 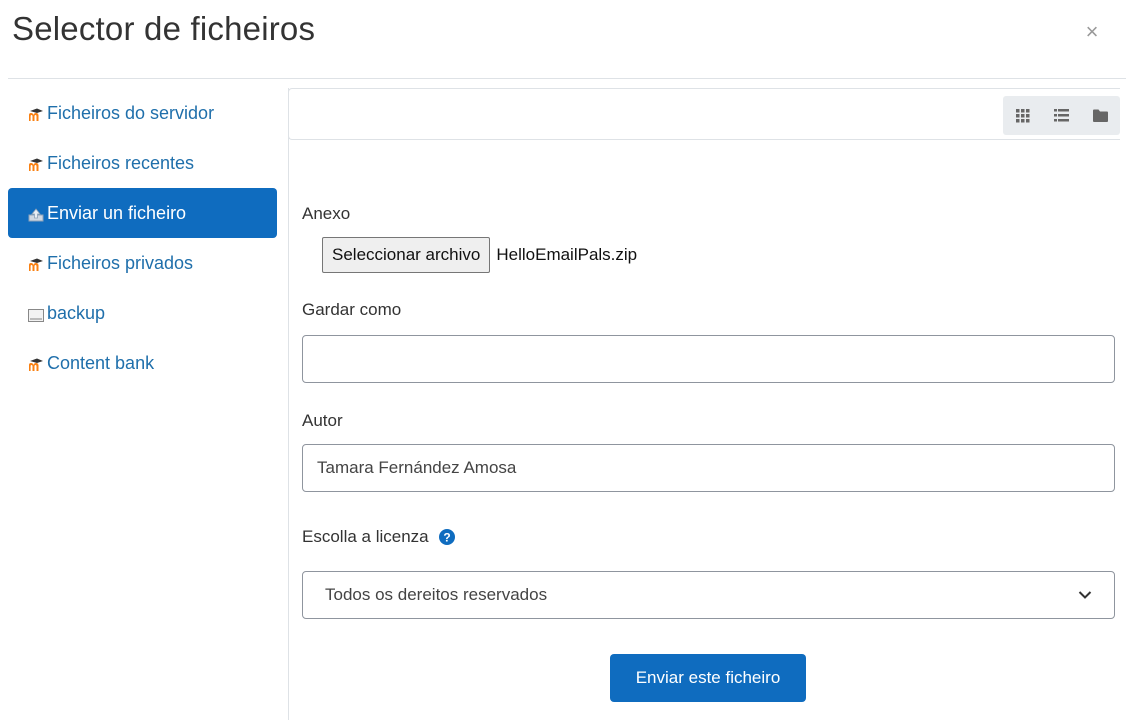 I want to click on list-view-button, so click(x=1062, y=116).